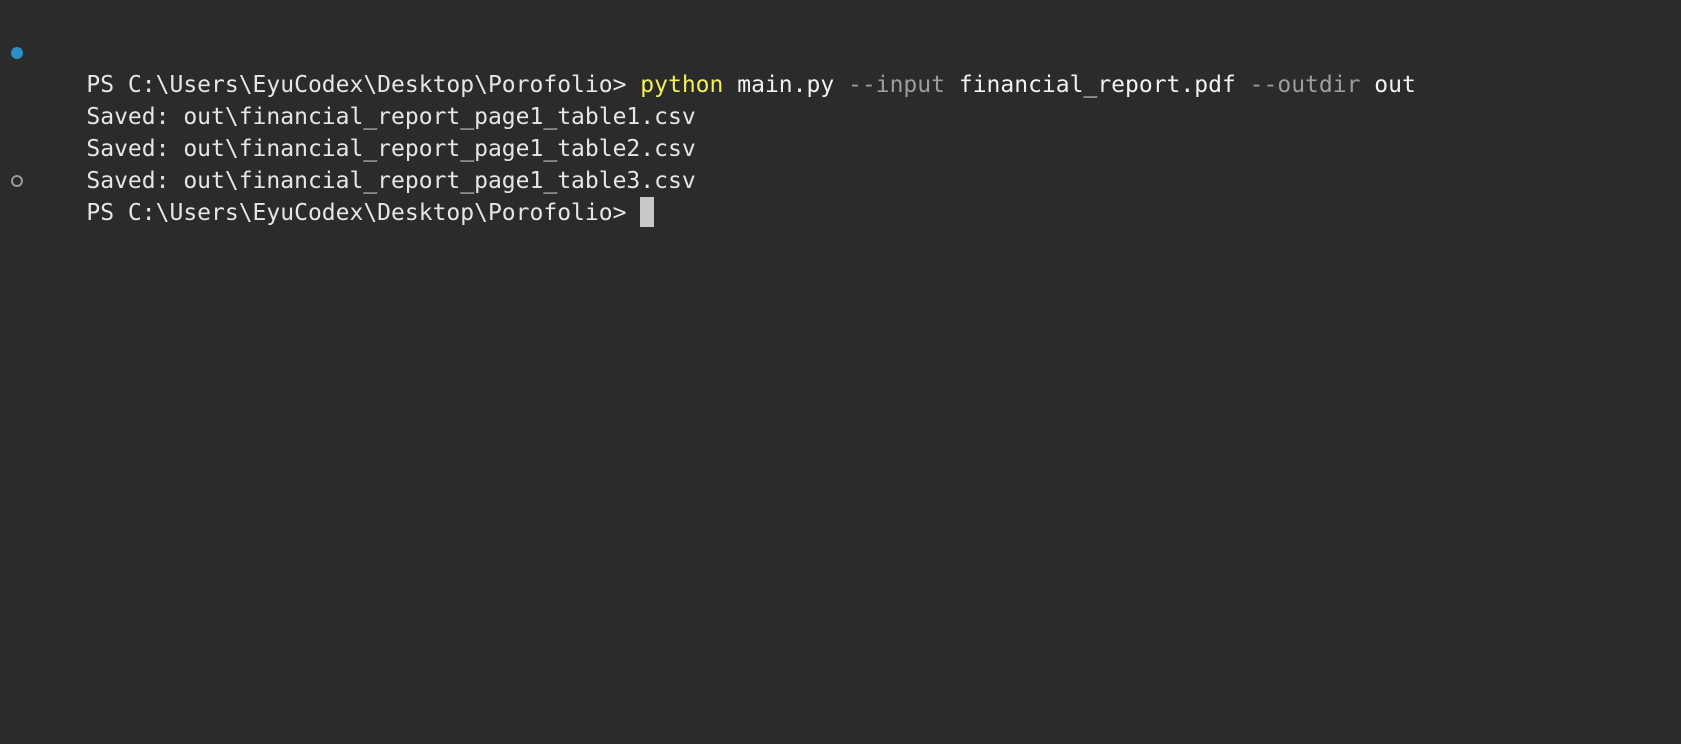 This screenshot has height=744, width=1681. What do you see at coordinates (17, 181) in the screenshot?
I see `command-pending-decoration-icon` at bounding box center [17, 181].